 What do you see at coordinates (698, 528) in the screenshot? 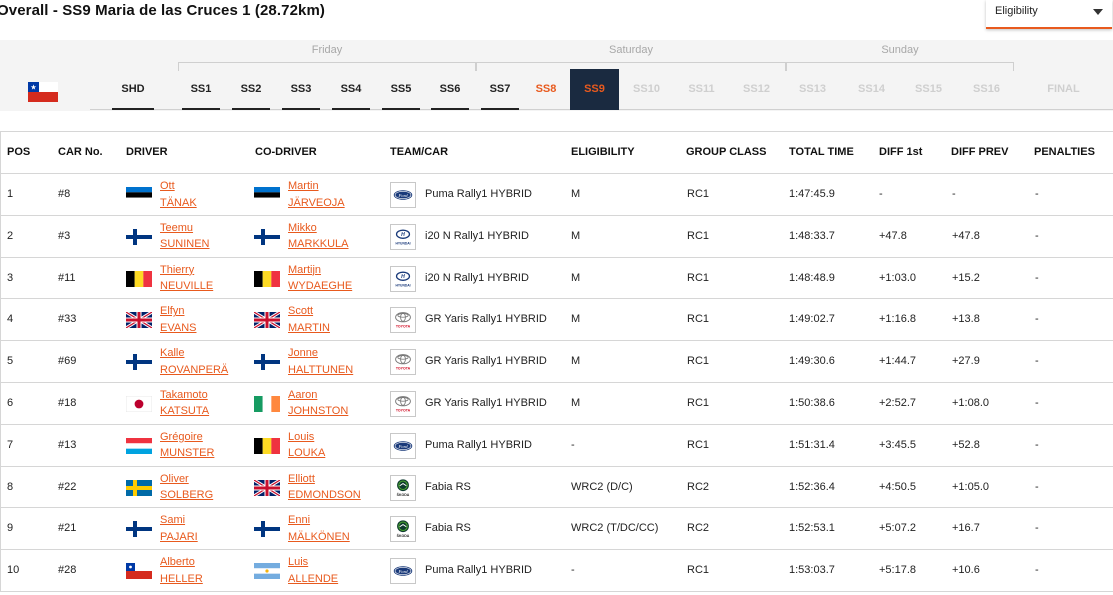
I see `cell-group-class: RC2` at bounding box center [698, 528].